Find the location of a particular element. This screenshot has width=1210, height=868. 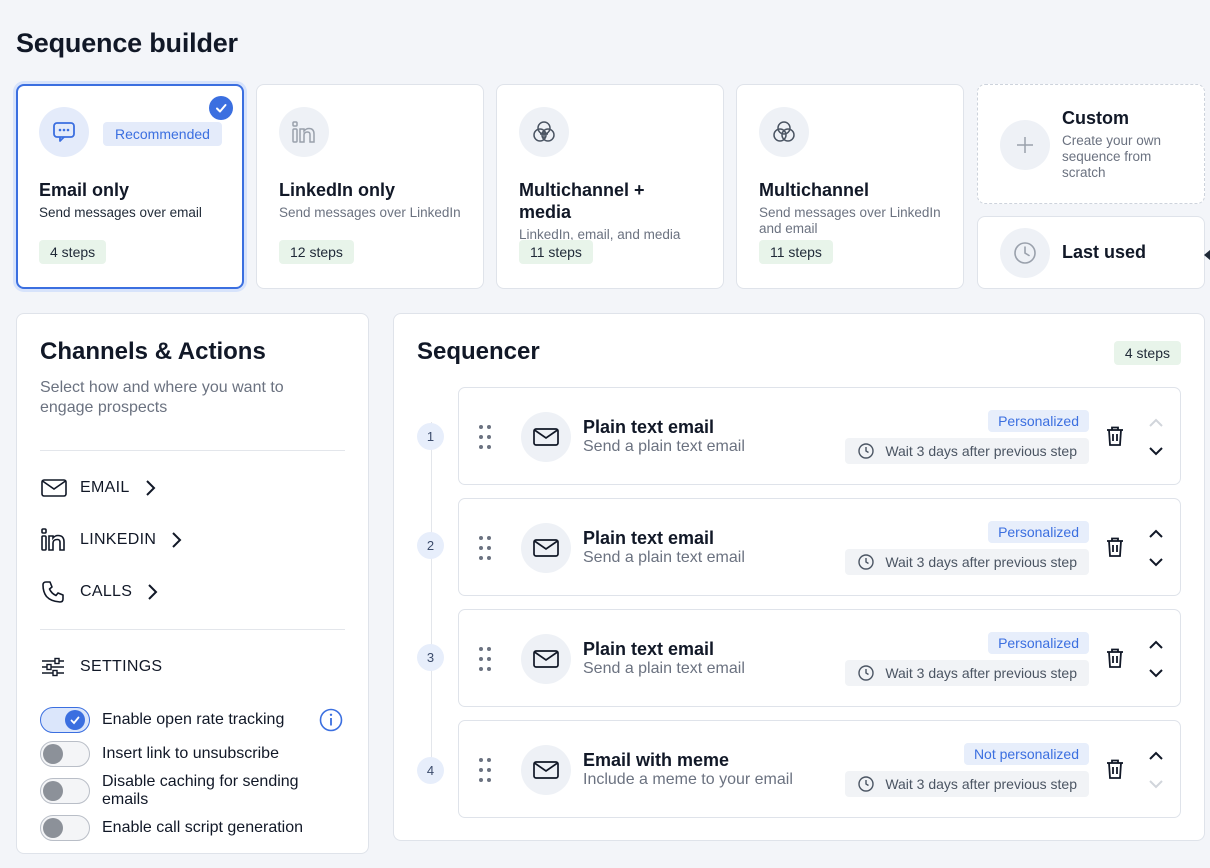

multichannel-media-icon is located at coordinates (544, 132).